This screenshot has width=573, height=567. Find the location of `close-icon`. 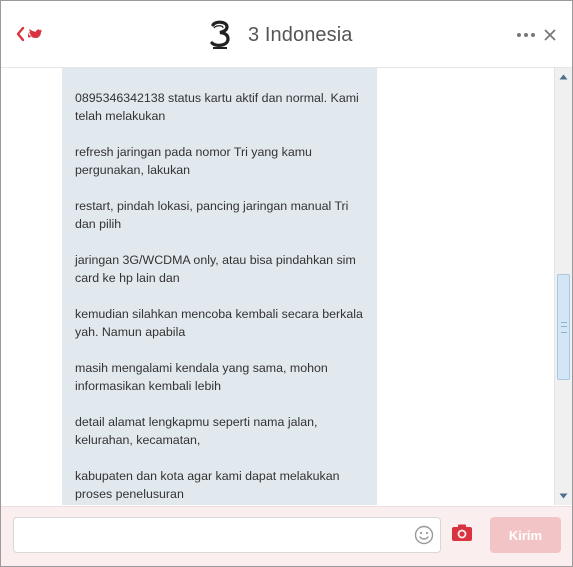

close-icon is located at coordinates (550, 35).